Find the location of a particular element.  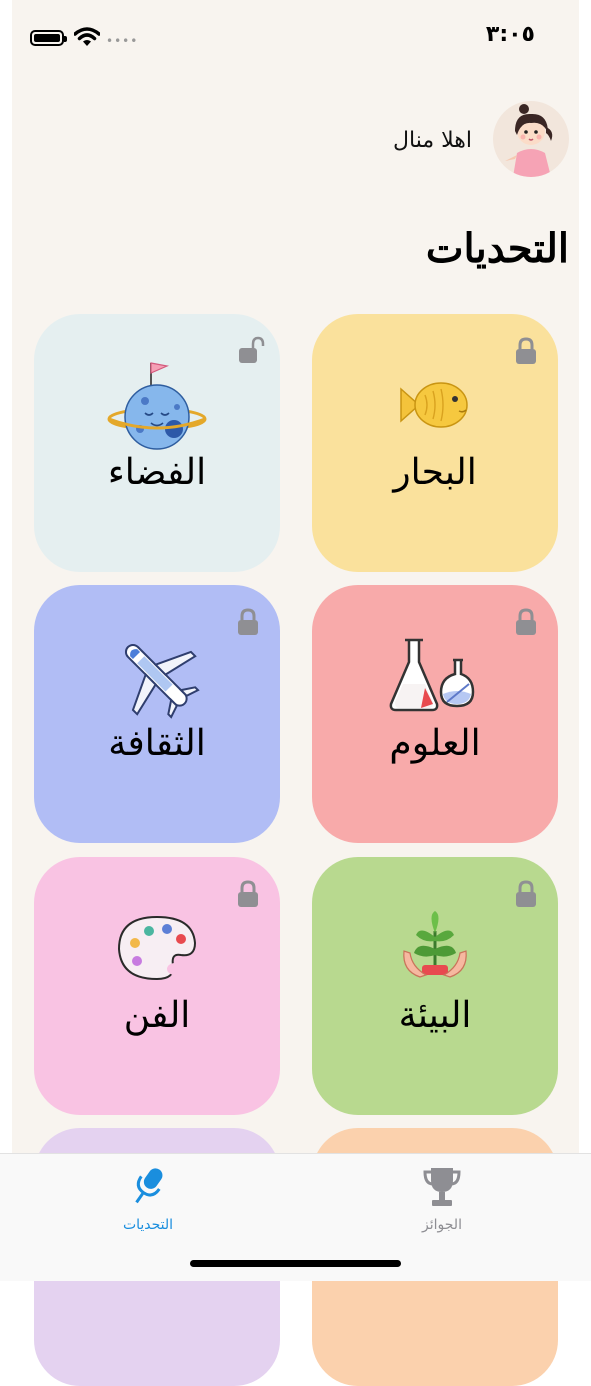

microphone-icon is located at coordinates (149, 1186).